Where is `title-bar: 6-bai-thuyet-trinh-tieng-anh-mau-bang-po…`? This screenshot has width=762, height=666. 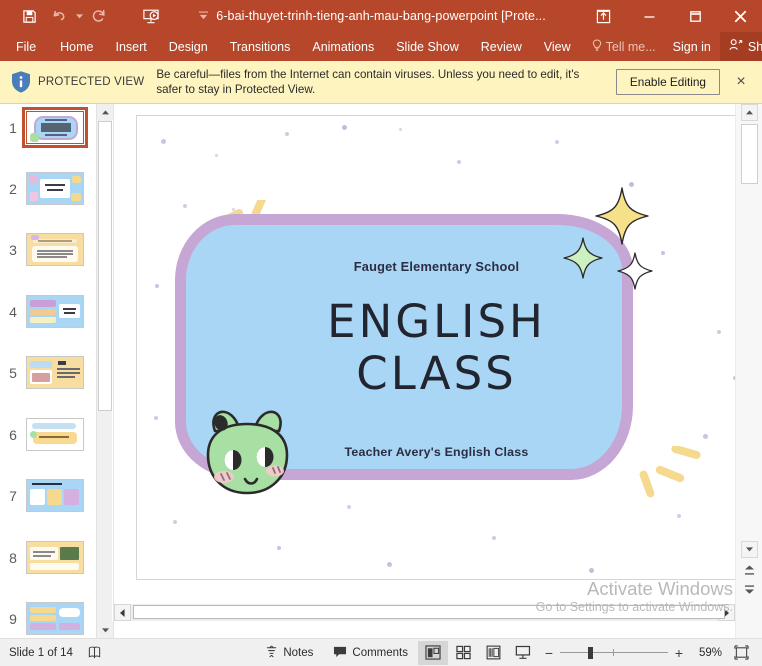 title-bar: 6-bai-thuyet-trinh-tieng-anh-mau-bang-po… is located at coordinates (381, 16).